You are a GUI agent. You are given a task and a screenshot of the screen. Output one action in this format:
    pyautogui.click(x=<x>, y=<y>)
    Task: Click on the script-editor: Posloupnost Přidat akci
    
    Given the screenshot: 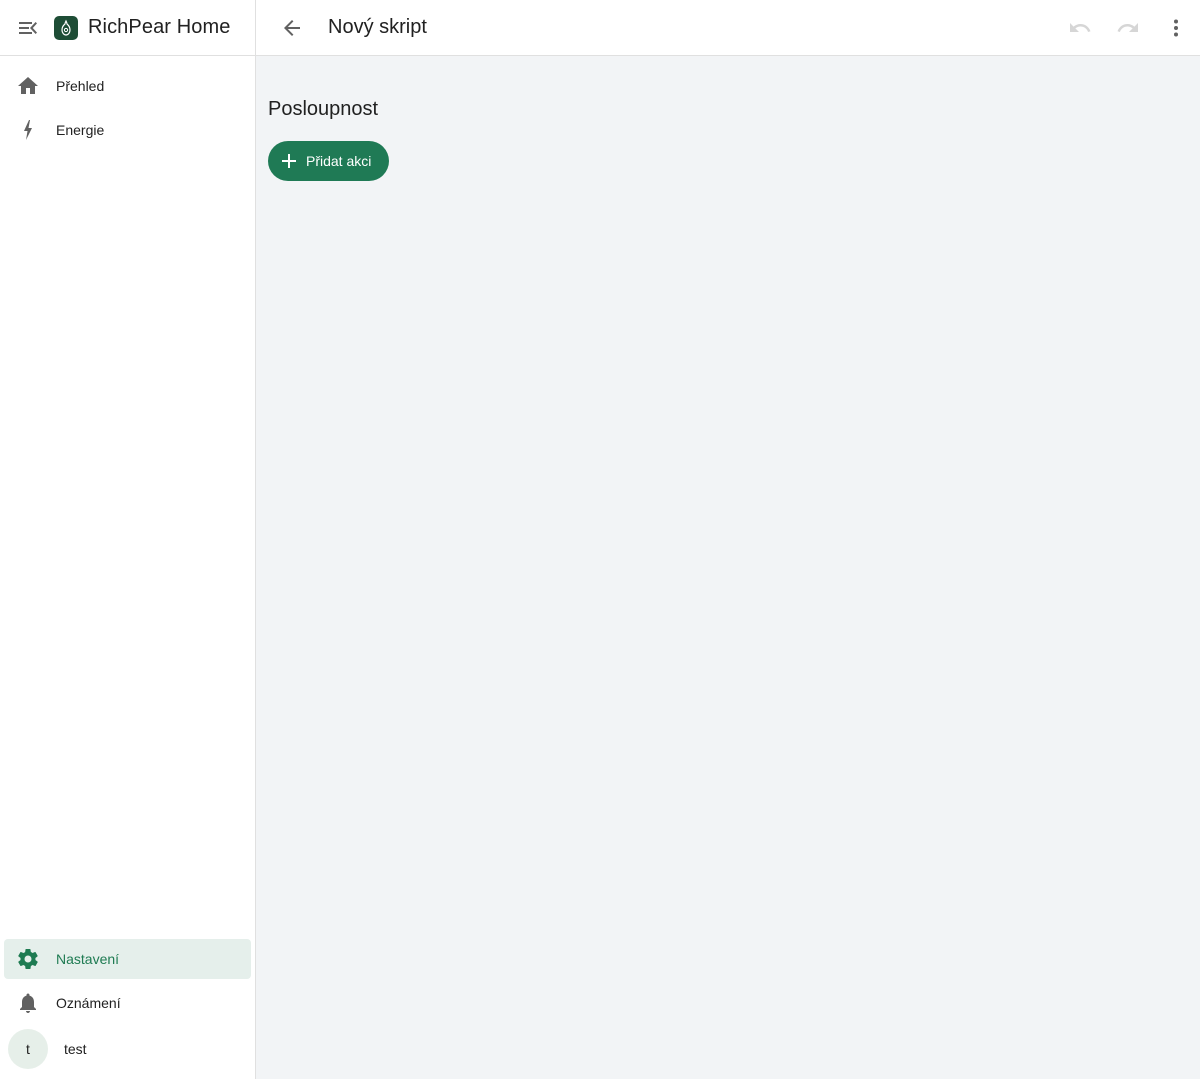 What is the action you would take?
    pyautogui.click(x=728, y=138)
    